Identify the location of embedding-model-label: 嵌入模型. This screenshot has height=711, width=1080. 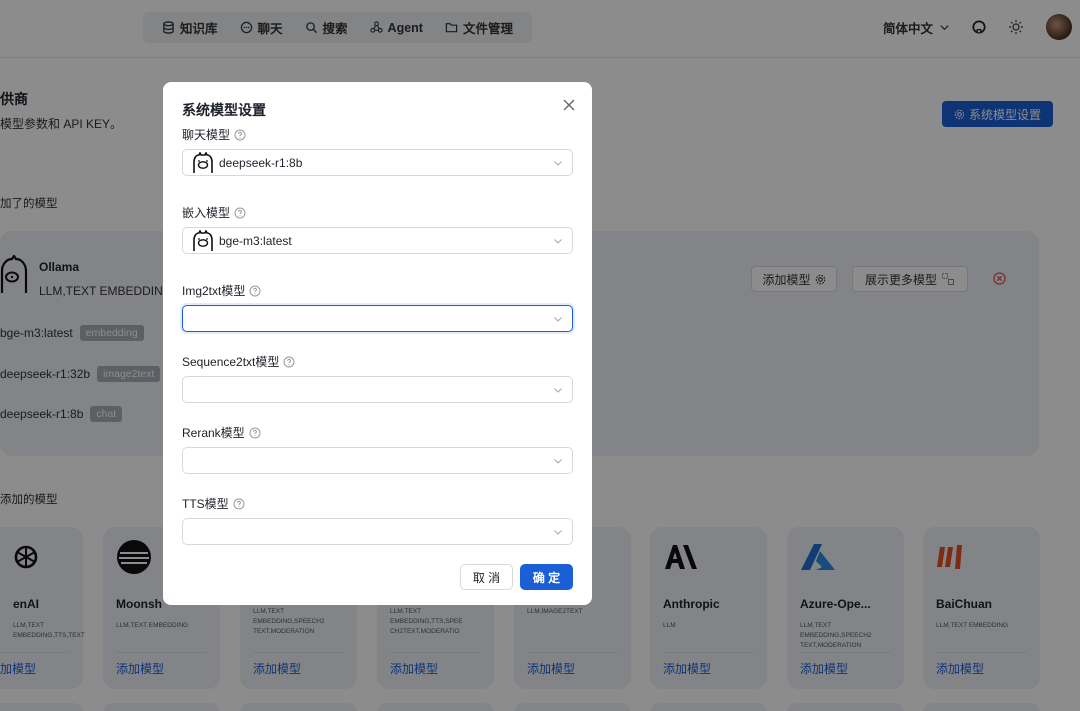
(214, 212).